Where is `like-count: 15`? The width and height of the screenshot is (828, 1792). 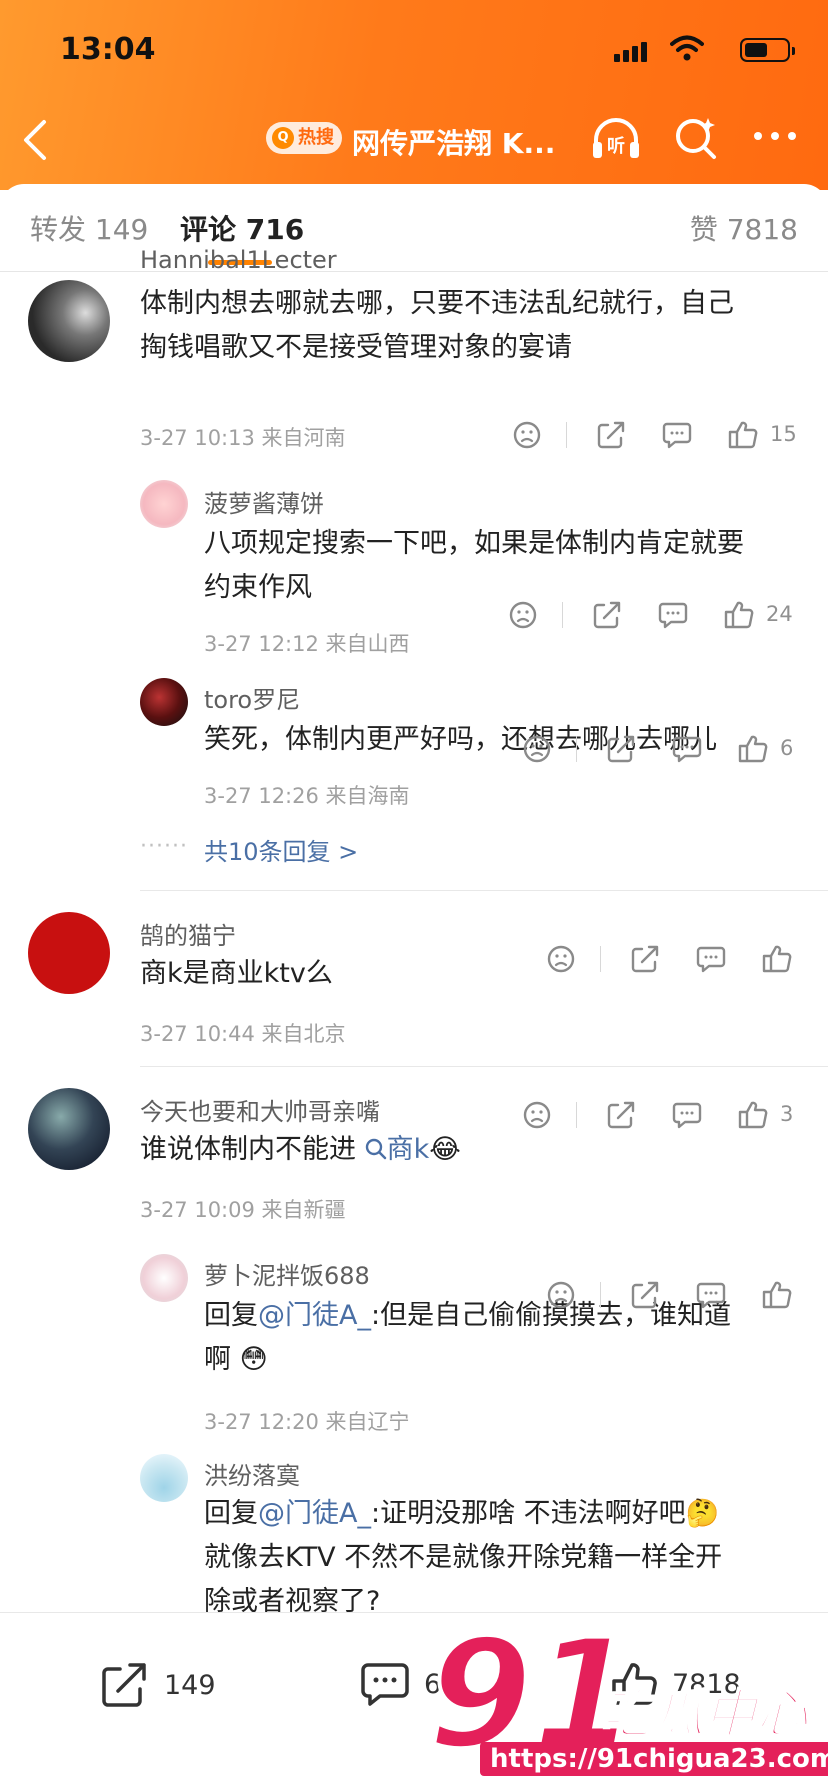
like-count: 15 is located at coordinates (783, 434).